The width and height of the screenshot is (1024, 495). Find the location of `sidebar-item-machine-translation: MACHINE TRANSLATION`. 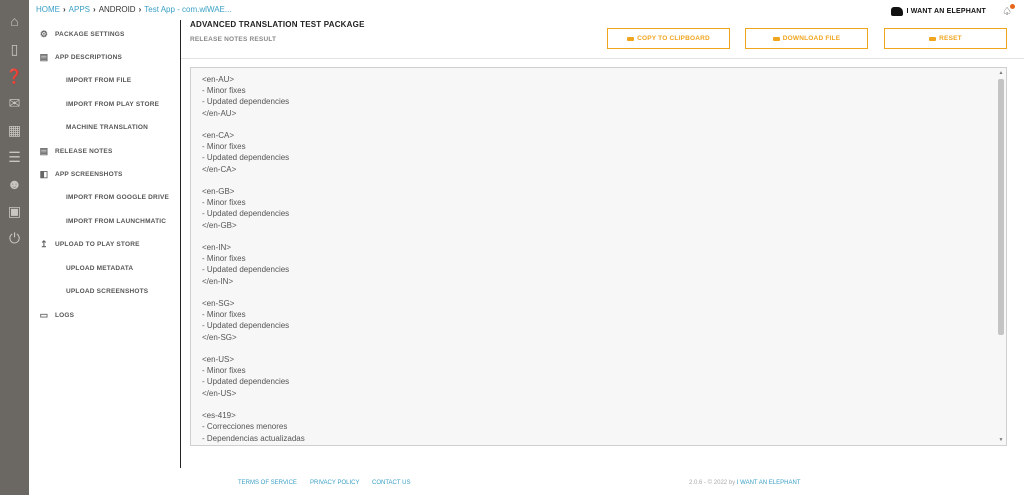

sidebar-item-machine-translation: MACHINE TRANSLATION is located at coordinates (88, 127).